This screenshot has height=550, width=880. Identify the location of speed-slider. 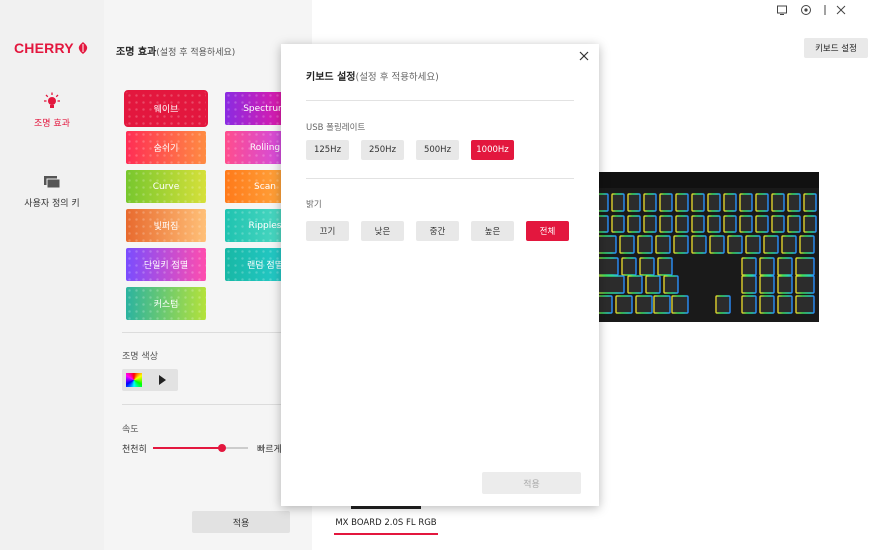
(200, 448).